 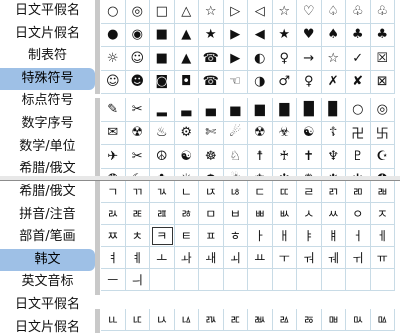 I want to click on sidebar-item: 日文片假名, so click(x=47, y=325).